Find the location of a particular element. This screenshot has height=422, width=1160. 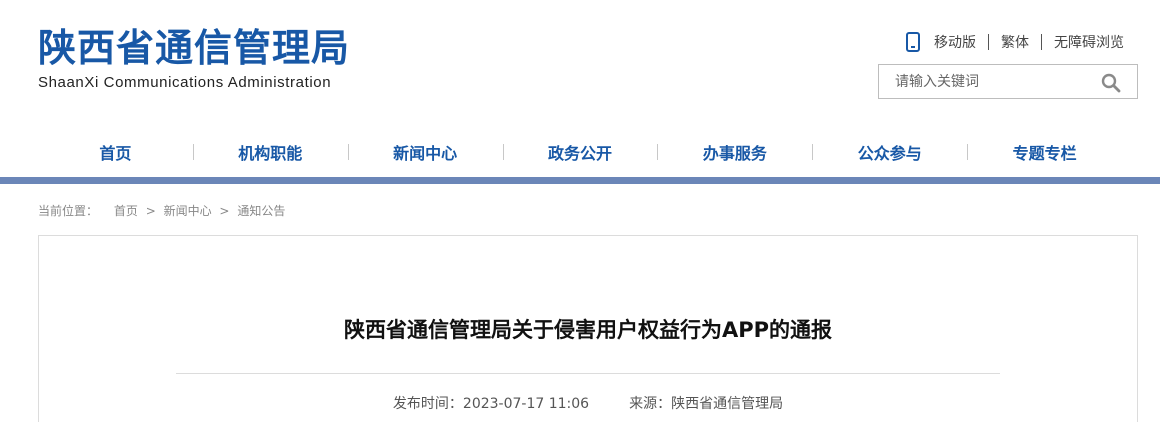

top-links: 移动版 繁体 无障碍浏览 is located at coordinates (1015, 42).